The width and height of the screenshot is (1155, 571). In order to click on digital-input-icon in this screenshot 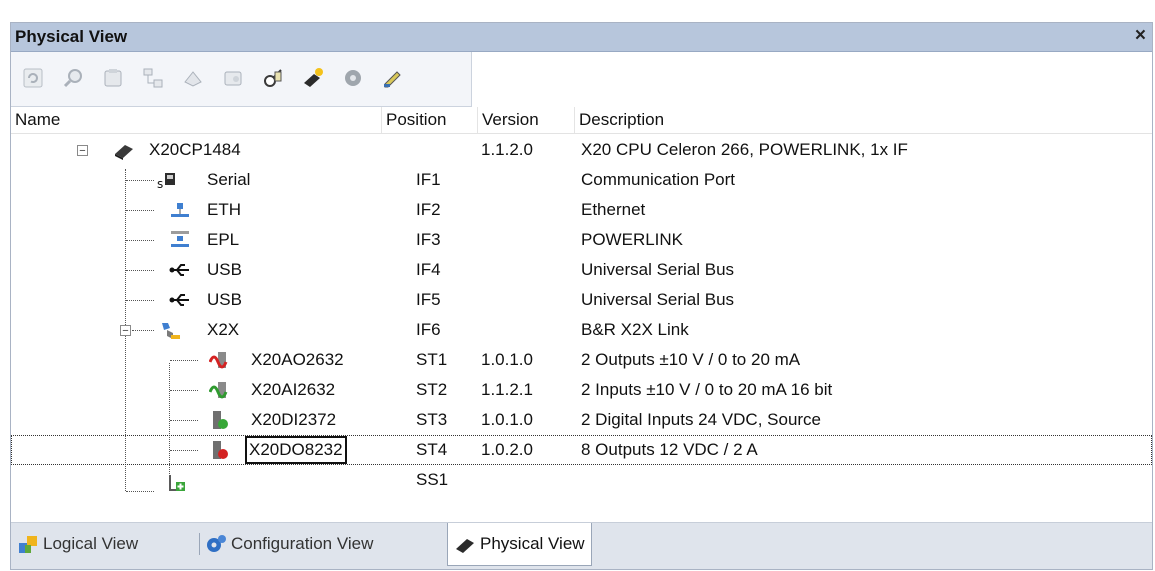, I will do `click(220, 420)`.